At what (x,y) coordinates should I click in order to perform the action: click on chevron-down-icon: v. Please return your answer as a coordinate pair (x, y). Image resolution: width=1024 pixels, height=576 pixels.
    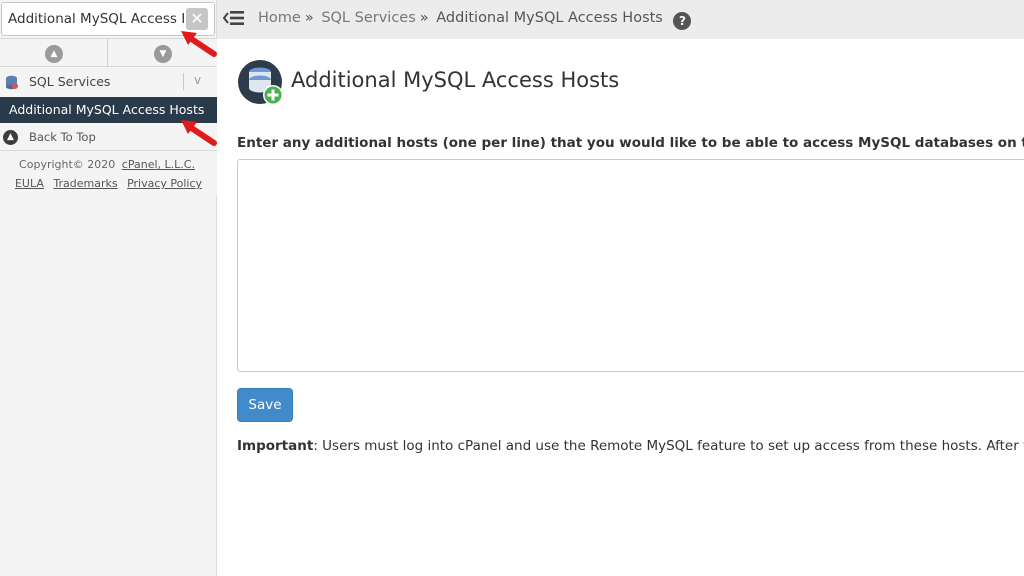
    Looking at the image, I should click on (197, 80).